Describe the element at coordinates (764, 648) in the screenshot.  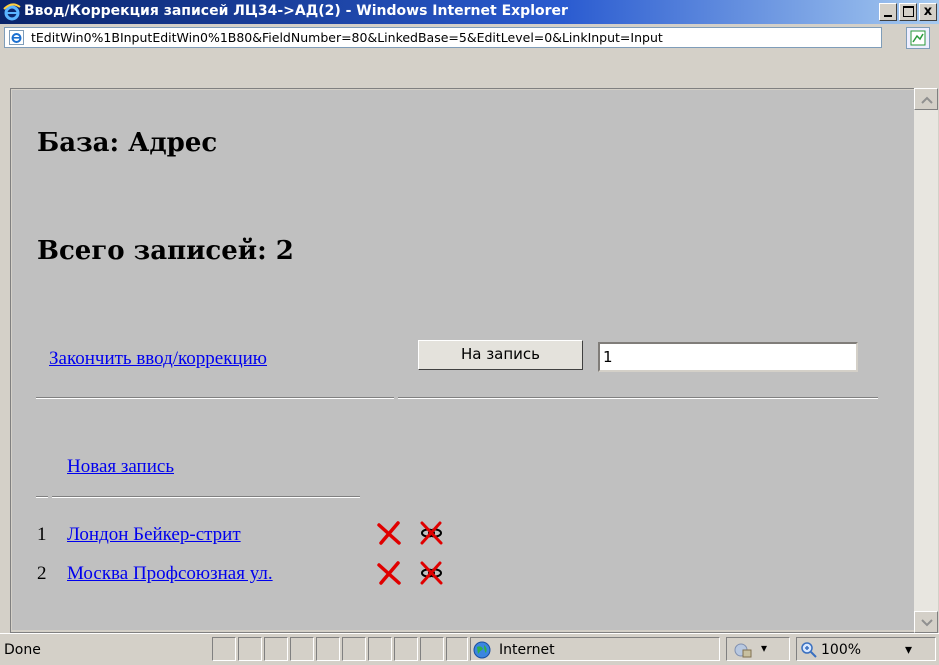
I see `dropdown-arrow: ▾` at that location.